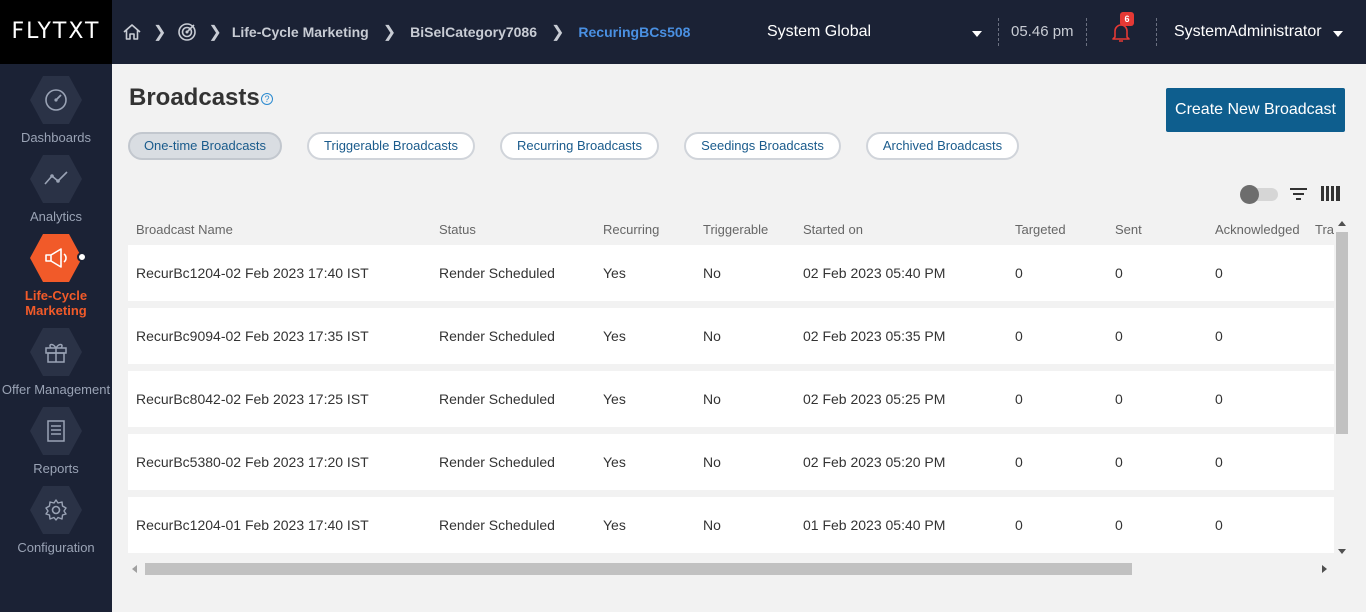 This screenshot has width=1366, height=612. What do you see at coordinates (1342, 551) in the screenshot?
I see `scroll-down-icon` at bounding box center [1342, 551].